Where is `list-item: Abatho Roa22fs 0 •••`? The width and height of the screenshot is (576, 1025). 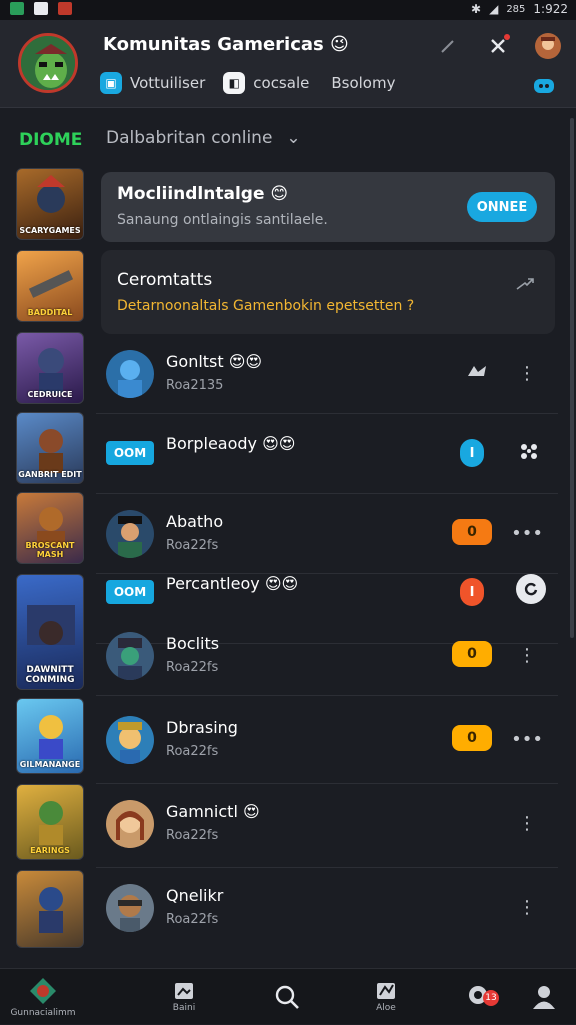 list-item: Abatho Roa22fs 0 ••• is located at coordinates (327, 534).